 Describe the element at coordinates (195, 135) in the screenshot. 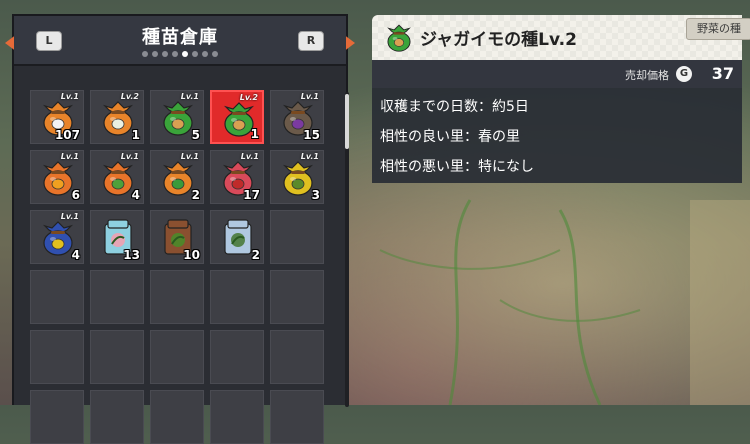

I see `seed-quantity: 5` at that location.